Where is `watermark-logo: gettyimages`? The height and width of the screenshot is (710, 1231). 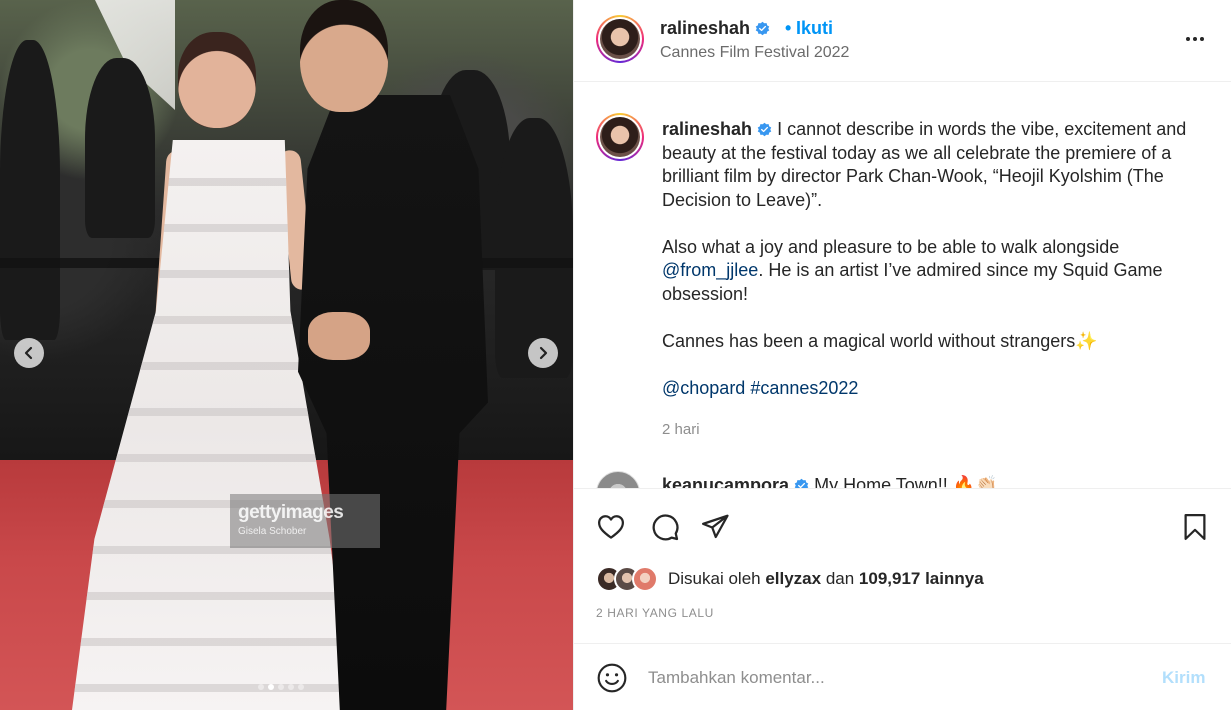
watermark-logo: gettyimages is located at coordinates (291, 512).